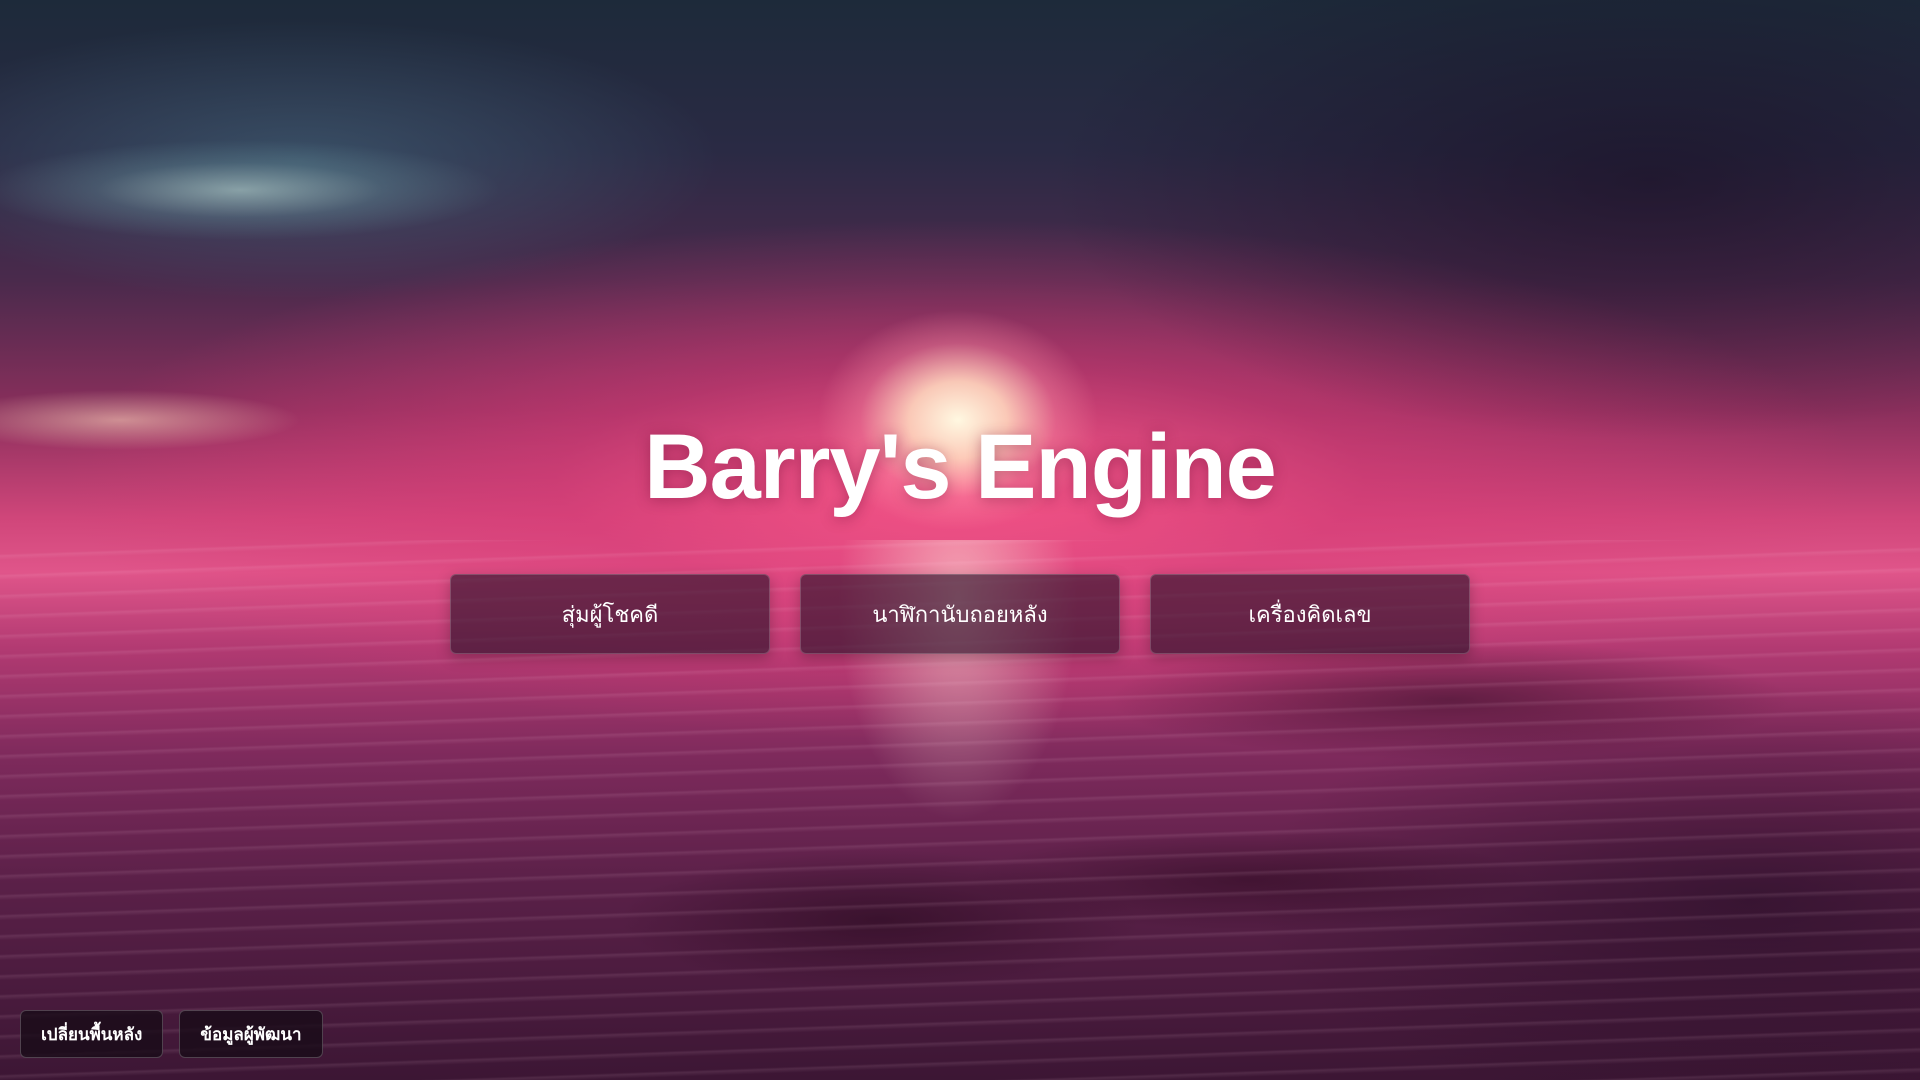 This screenshot has height=1080, width=1920. I want to click on calculator-button: เครื่องคิดเลข, so click(1310, 614).